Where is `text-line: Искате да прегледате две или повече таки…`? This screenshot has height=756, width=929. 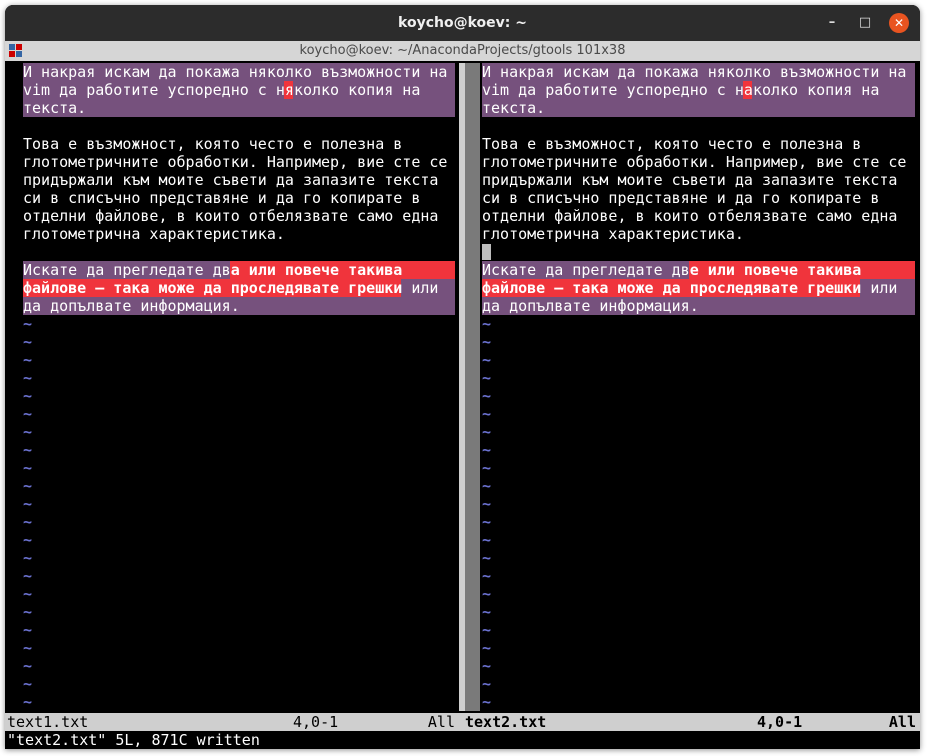
text-line: Искате да прегледате две или повече таки… is located at coordinates (672, 270).